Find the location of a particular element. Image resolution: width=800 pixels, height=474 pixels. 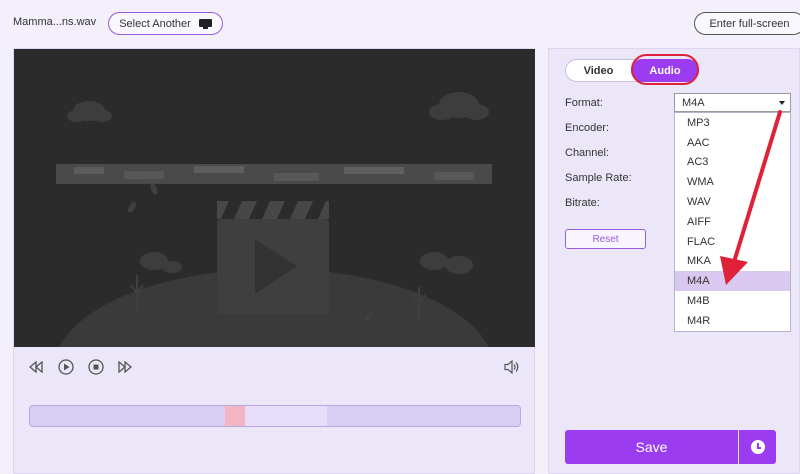

timeline-track is located at coordinates (275, 416).